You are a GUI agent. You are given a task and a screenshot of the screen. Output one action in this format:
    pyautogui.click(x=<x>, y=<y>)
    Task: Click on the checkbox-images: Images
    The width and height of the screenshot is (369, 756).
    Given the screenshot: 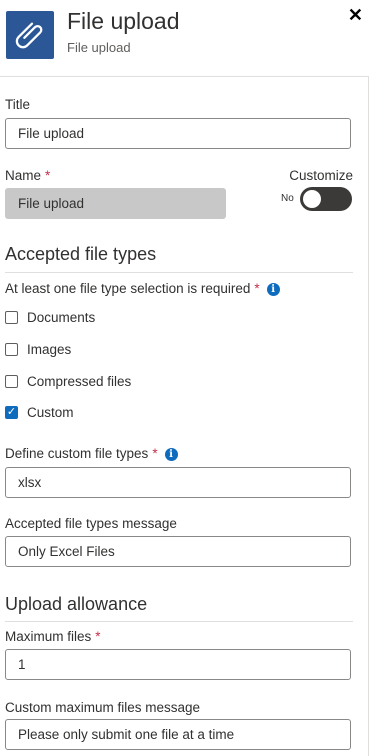 What is the action you would take?
    pyautogui.click(x=38, y=349)
    